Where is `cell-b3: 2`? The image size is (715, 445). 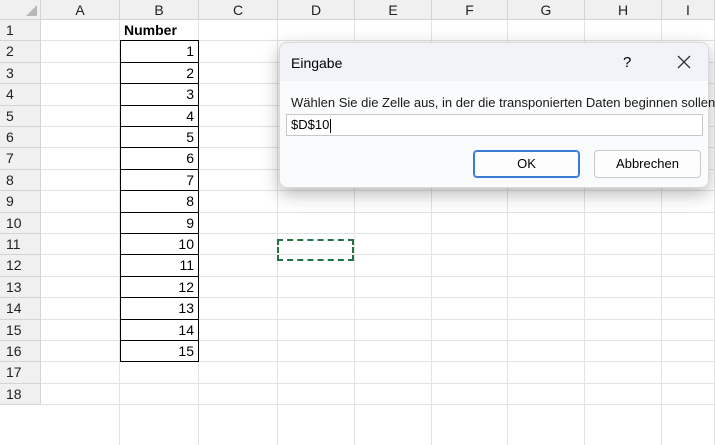 cell-b3: 2 is located at coordinates (159, 73).